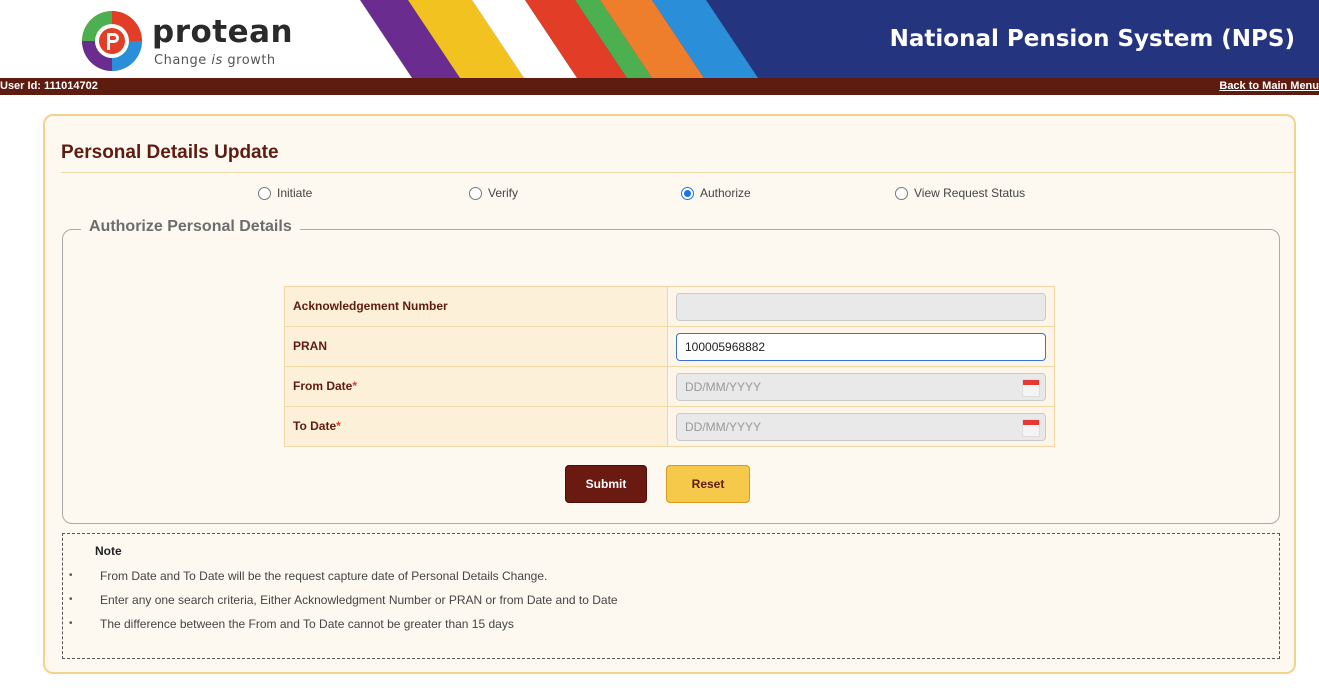 This screenshot has width=1319, height=699. What do you see at coordinates (1269, 86) in the screenshot?
I see `back-to-main-menu-link: Back to Main Menu` at bounding box center [1269, 86].